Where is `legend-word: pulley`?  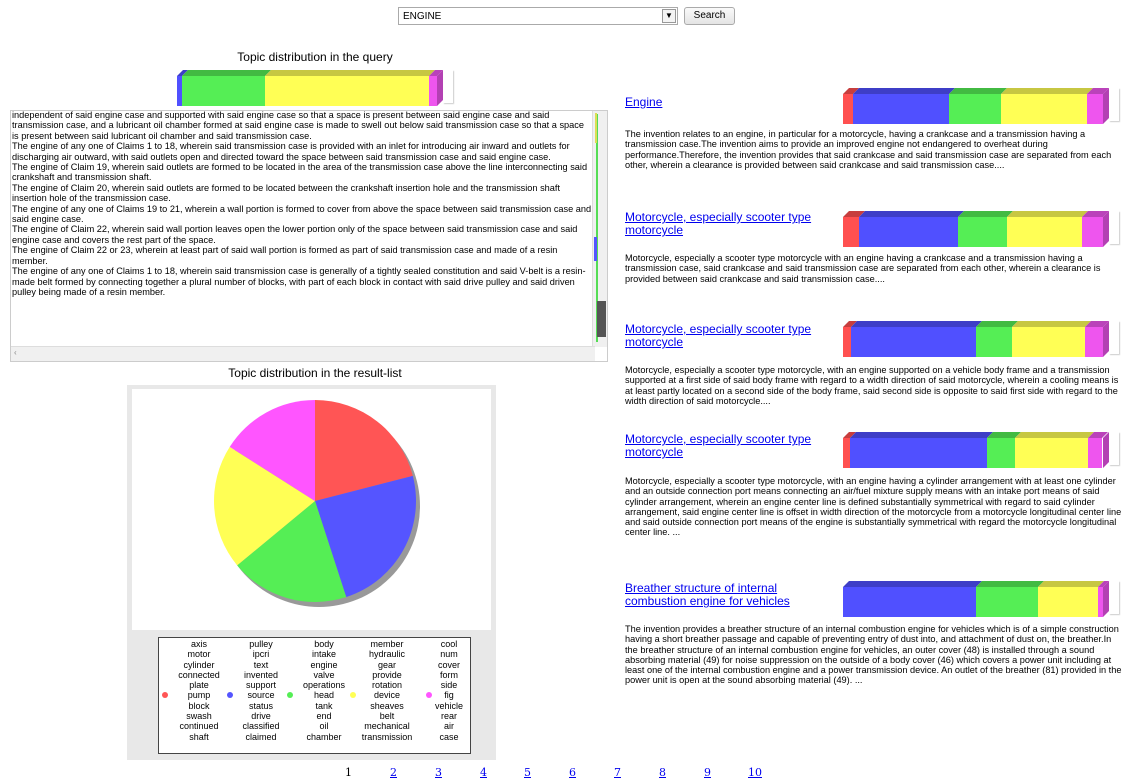
legend-word: pulley is located at coordinates (261, 644).